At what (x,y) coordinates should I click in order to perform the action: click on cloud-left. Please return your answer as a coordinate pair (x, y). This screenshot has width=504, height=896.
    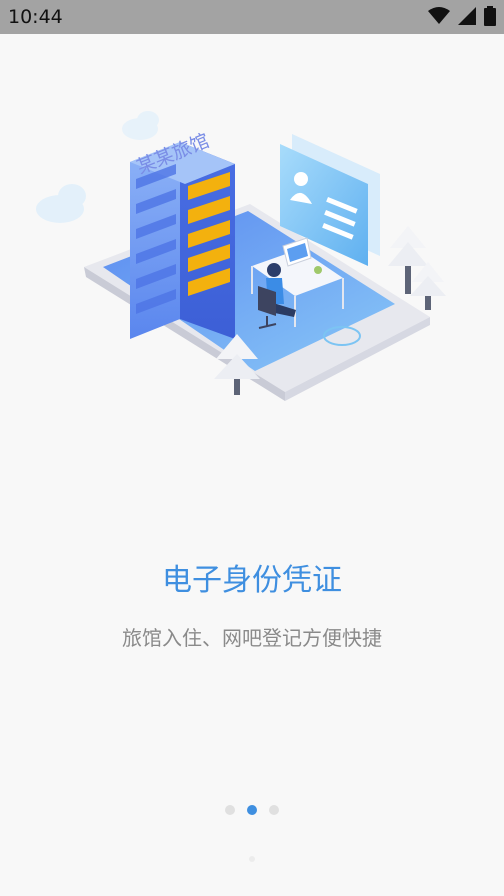
    Looking at the image, I should click on (61, 203).